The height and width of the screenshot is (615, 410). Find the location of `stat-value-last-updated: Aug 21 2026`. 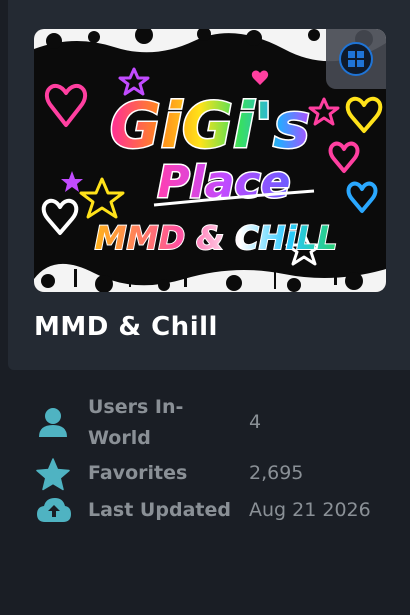

stat-value-last-updated: Aug 21 2026 is located at coordinates (310, 510).